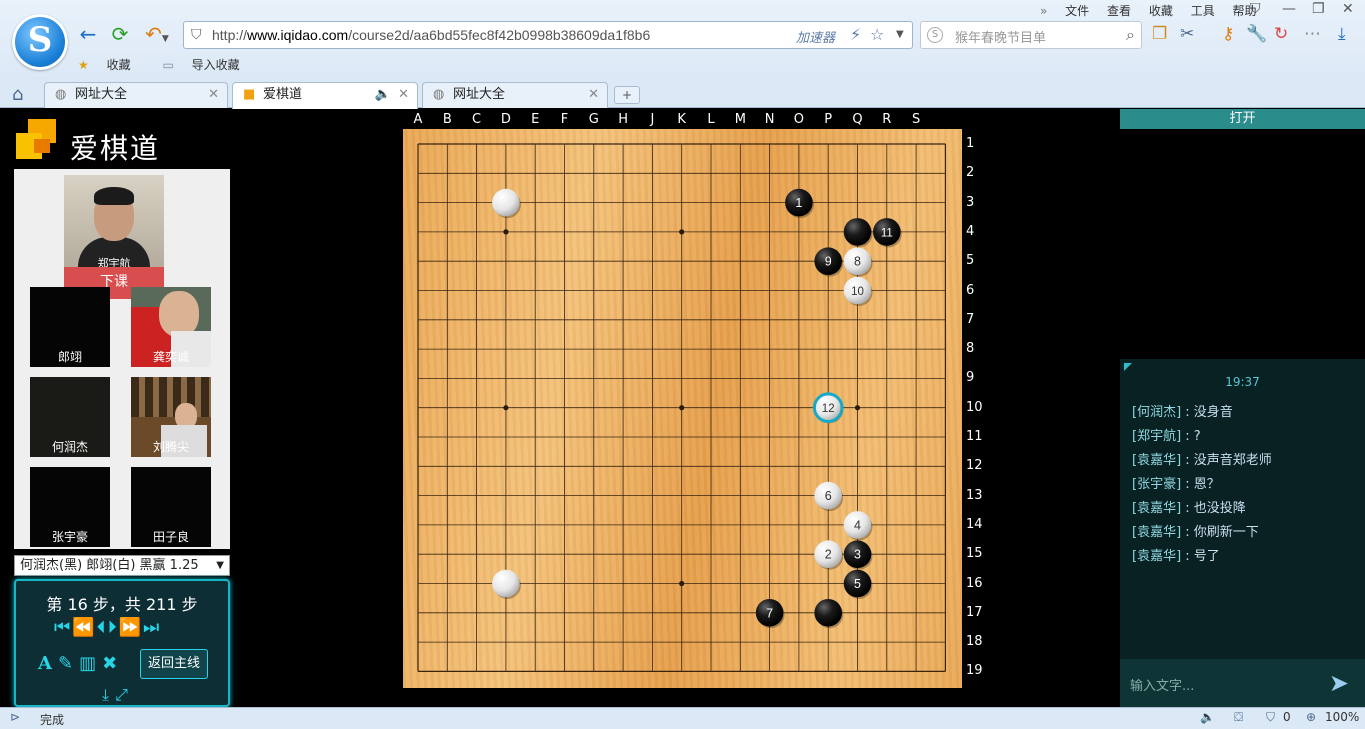 This screenshot has width=1365, height=729. I want to click on row-label: 8, so click(970, 349).